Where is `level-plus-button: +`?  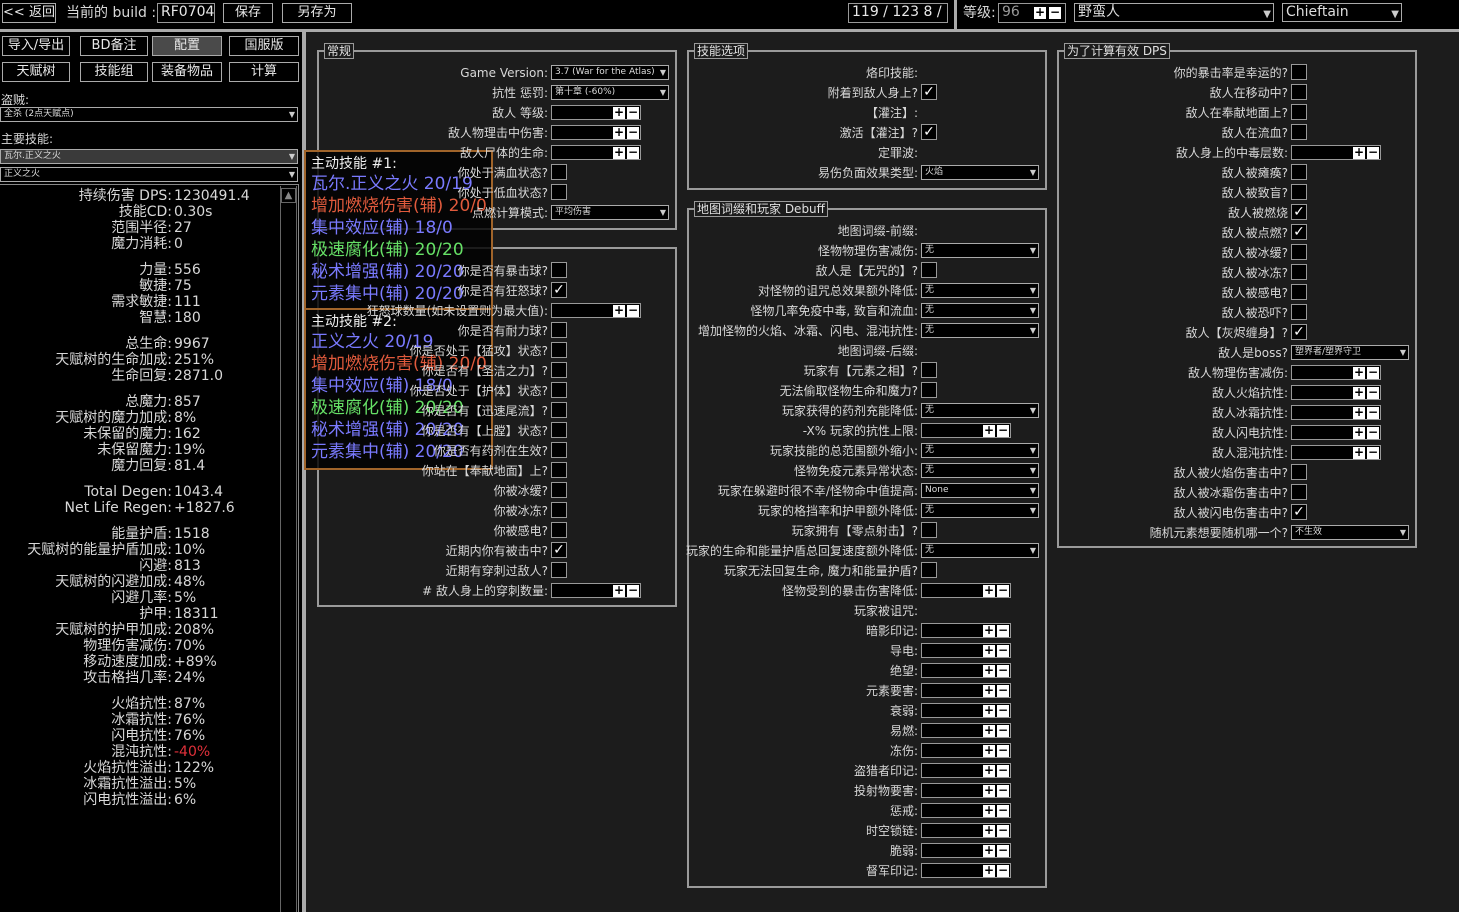
level-plus-button: + is located at coordinates (1040, 12).